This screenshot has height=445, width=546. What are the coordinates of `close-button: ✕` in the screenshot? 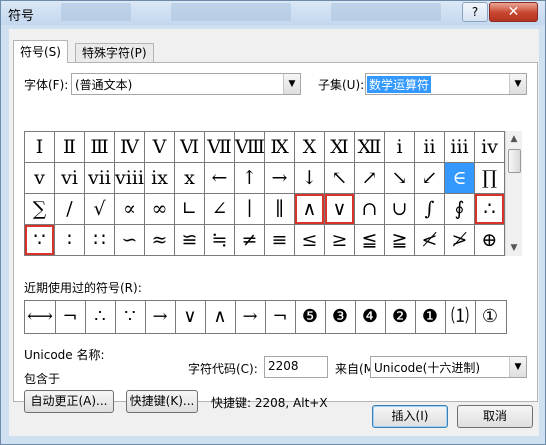 It's located at (513, 12).